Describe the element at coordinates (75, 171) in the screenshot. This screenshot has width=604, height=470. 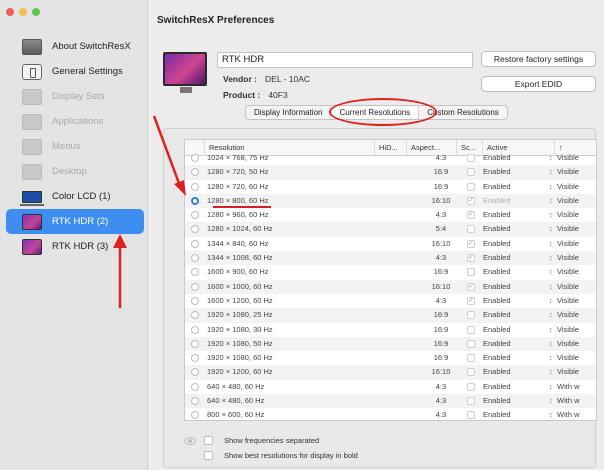
I see `sidebar-item-desktop: Desktop` at that location.